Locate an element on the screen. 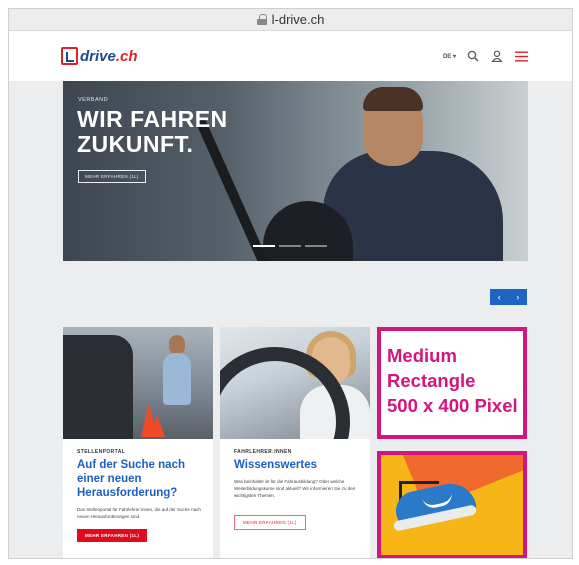  ad-medium-rectangle: Medium Rectangle 500 x 400 Pixel is located at coordinates (452, 383).